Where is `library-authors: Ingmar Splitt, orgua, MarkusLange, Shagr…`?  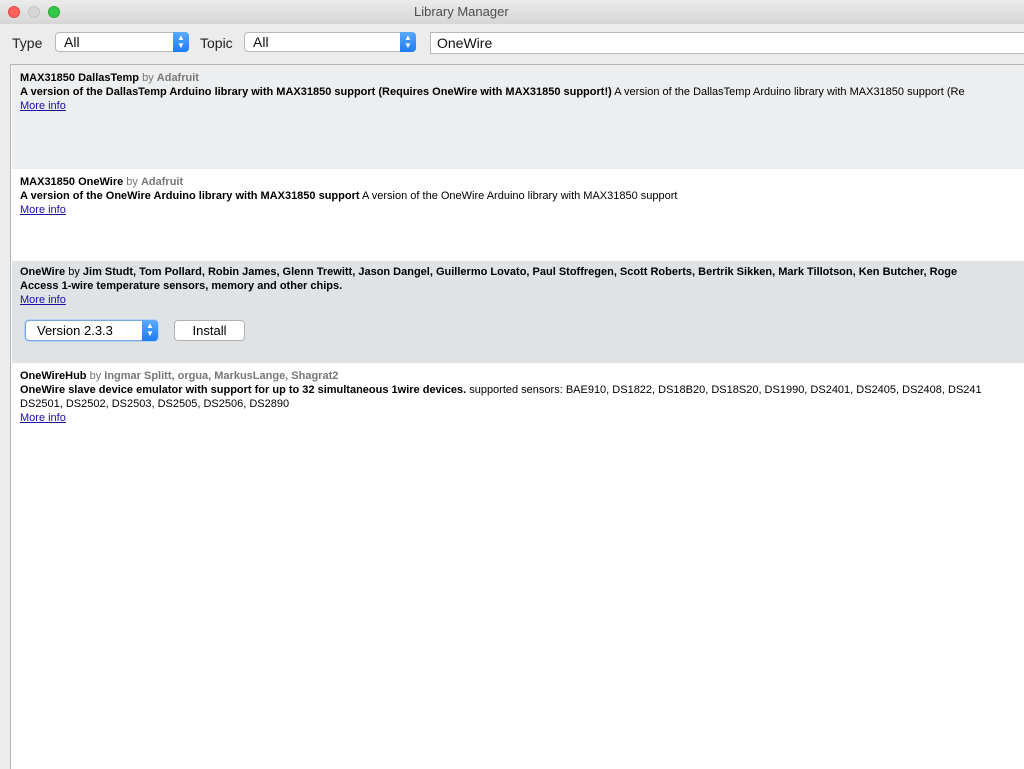
library-authors: Ingmar Splitt, orgua, MarkusLange, Shagr… is located at coordinates (221, 376).